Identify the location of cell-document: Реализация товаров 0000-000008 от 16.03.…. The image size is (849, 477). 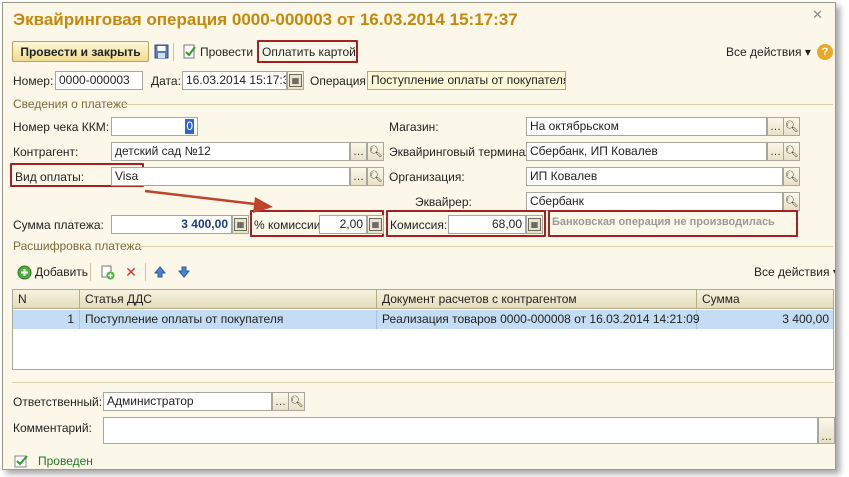
(538, 319).